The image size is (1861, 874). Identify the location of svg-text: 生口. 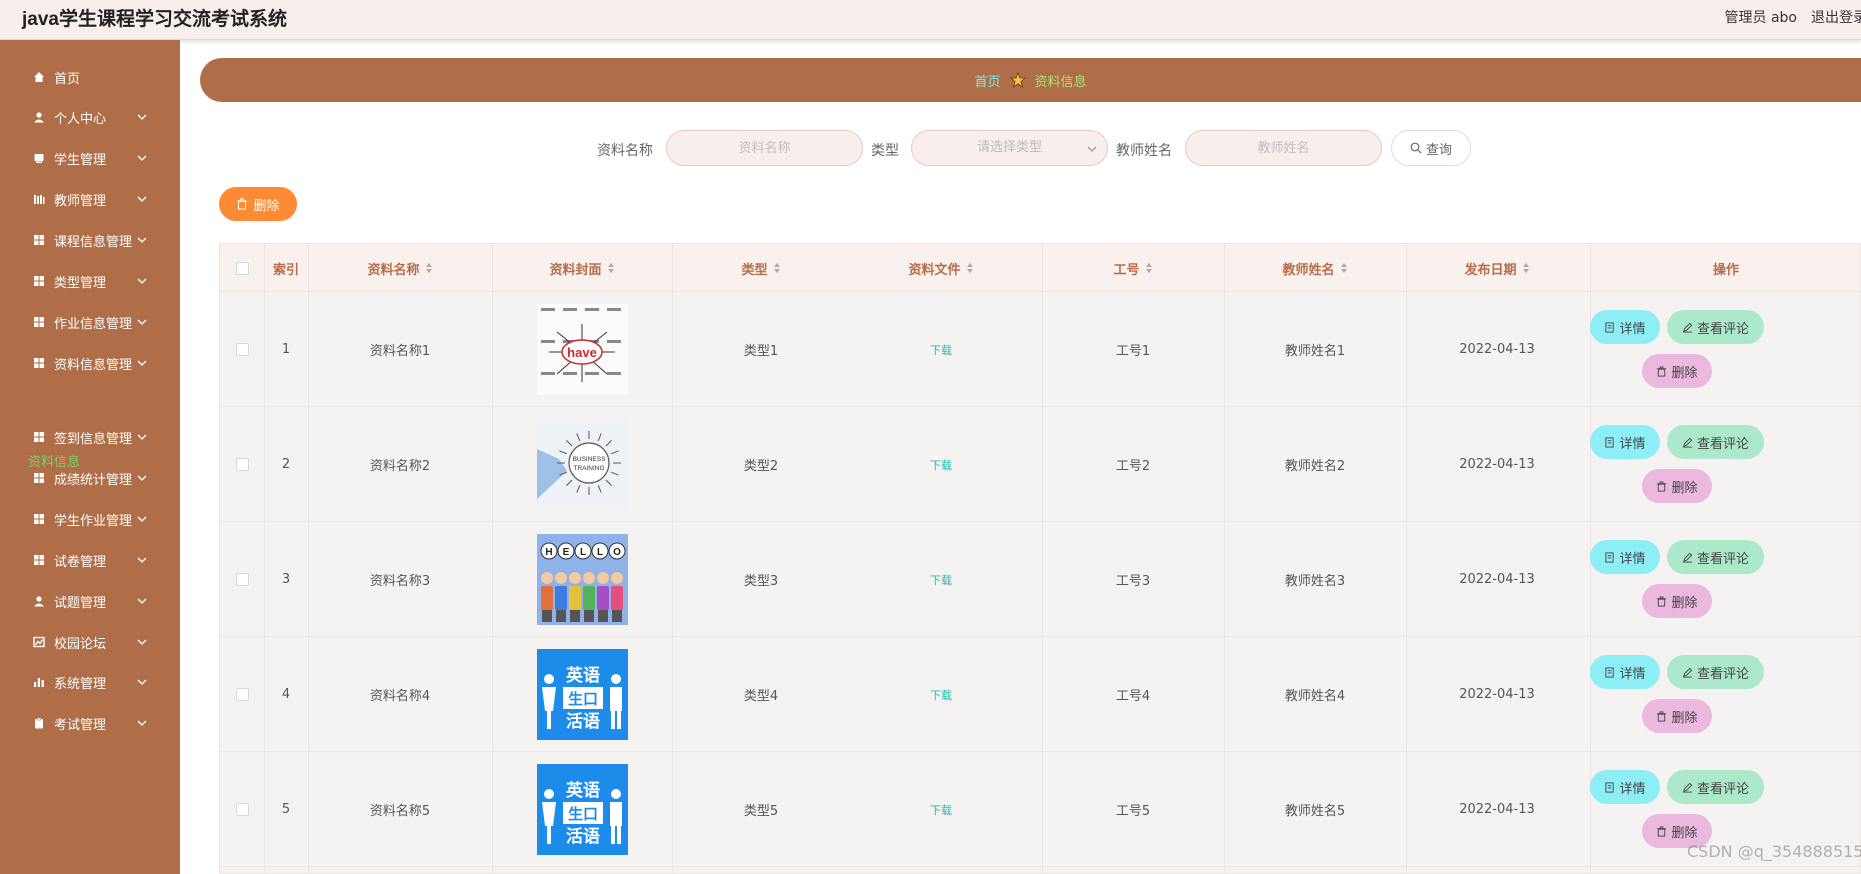
(582, 699).